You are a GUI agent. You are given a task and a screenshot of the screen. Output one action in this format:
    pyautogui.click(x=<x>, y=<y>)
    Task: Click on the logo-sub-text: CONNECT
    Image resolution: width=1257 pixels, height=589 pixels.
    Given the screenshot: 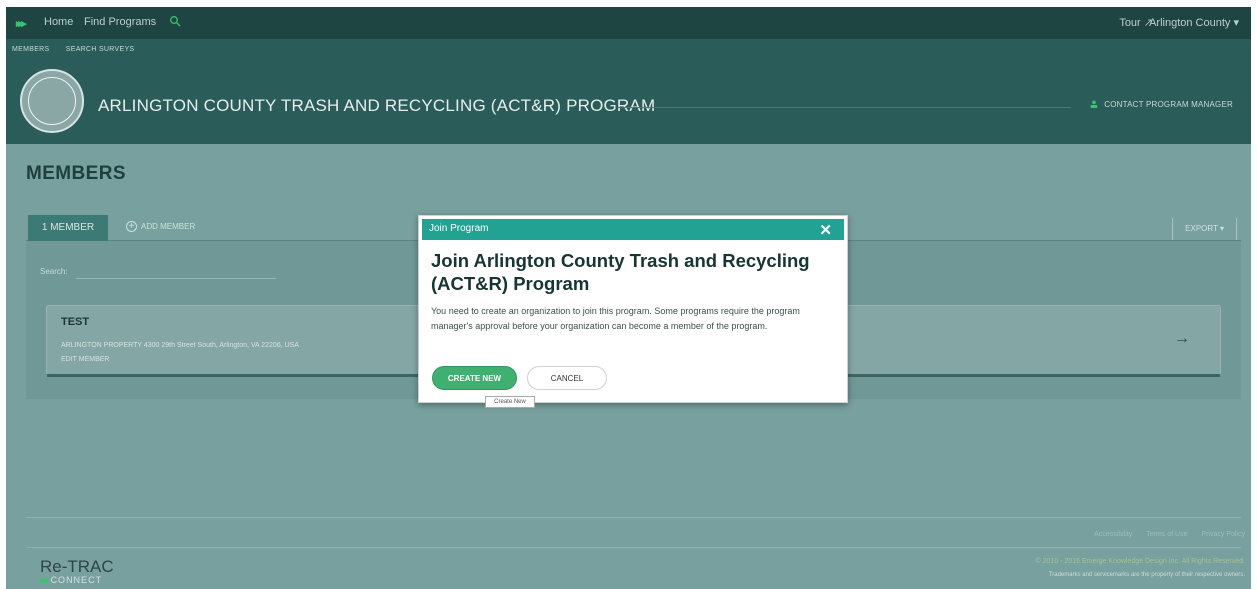 What is the action you would take?
    pyautogui.click(x=76, y=580)
    